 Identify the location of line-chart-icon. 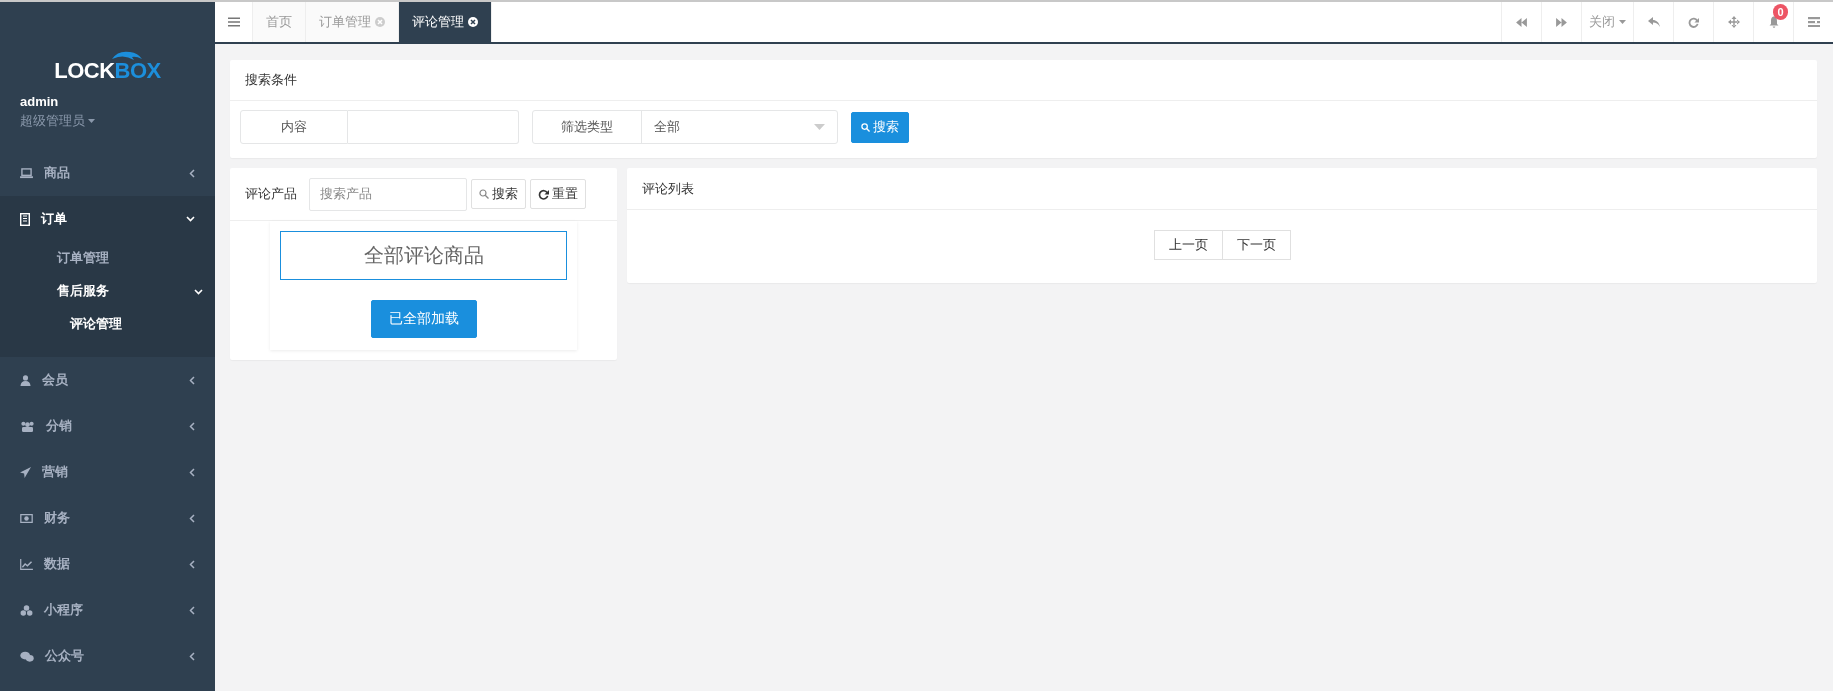
(26, 564).